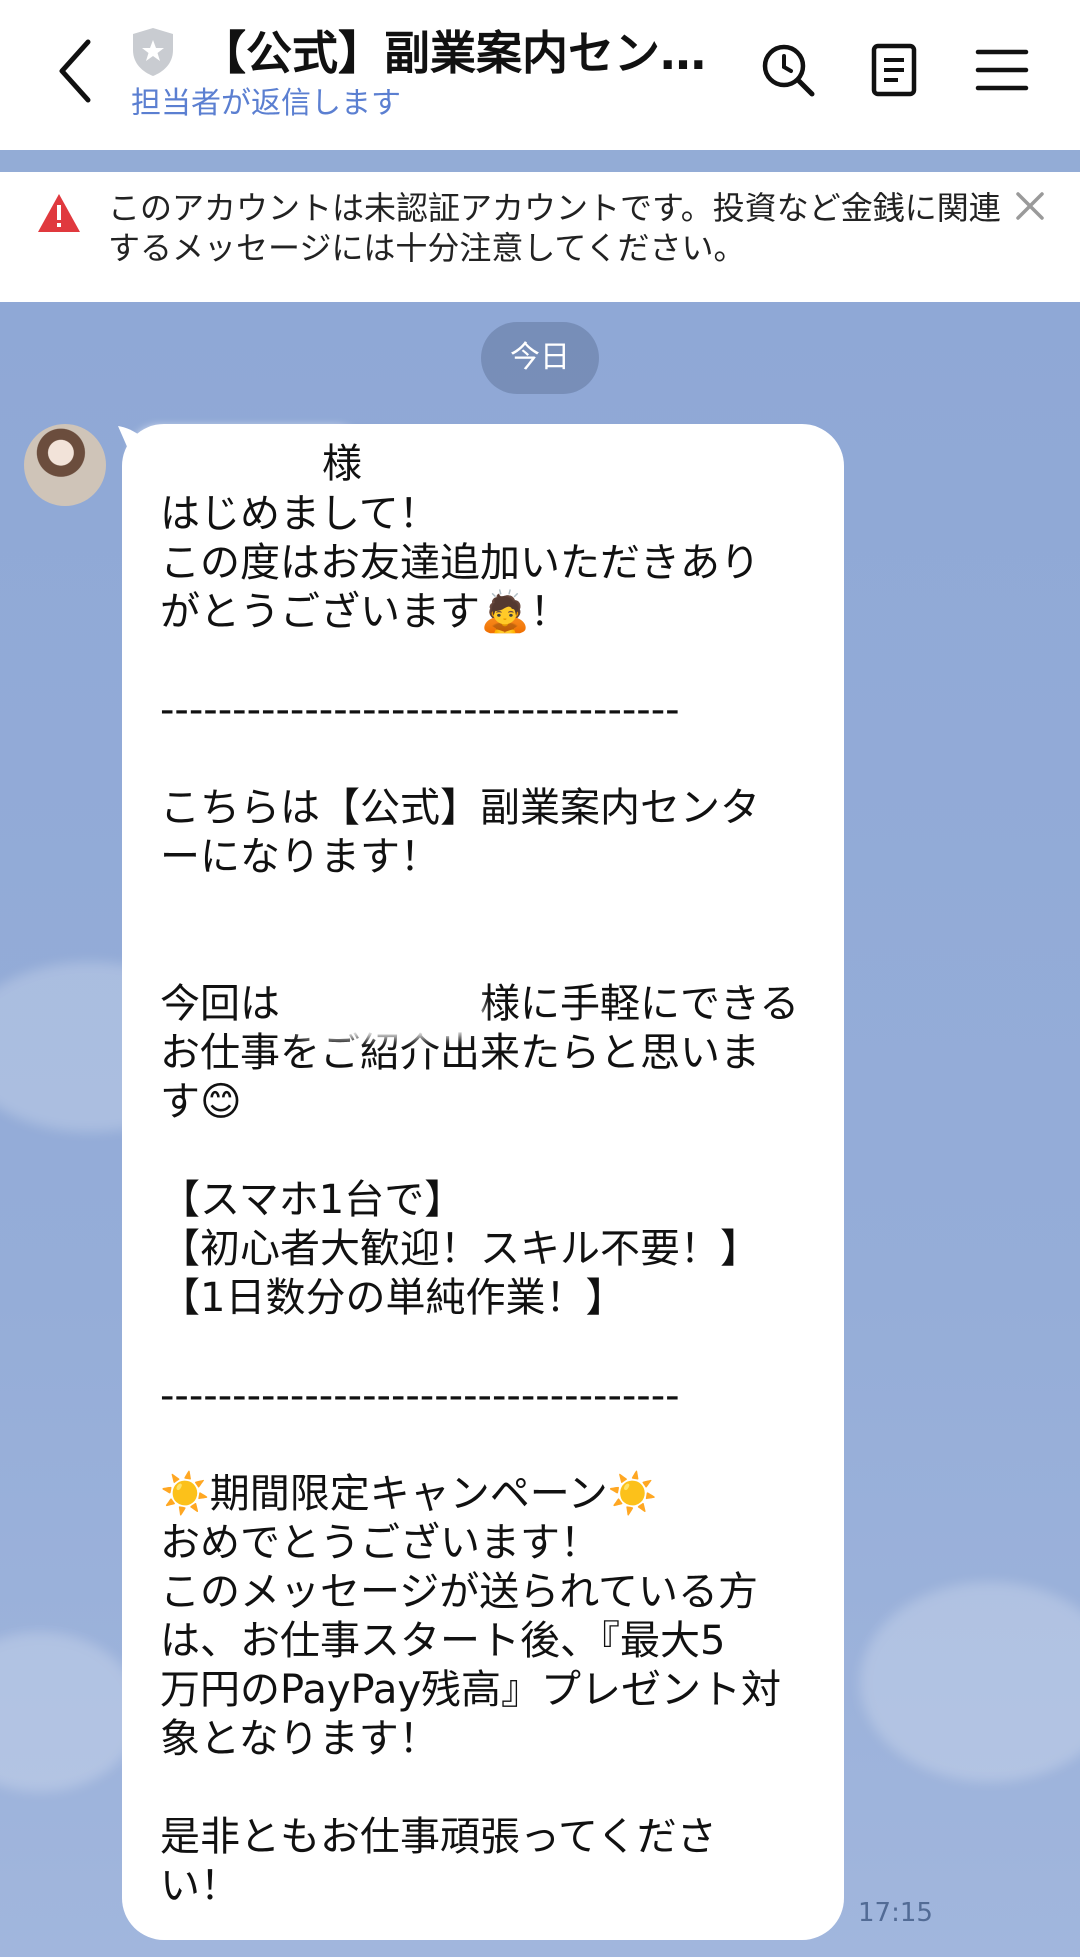 The width and height of the screenshot is (1080, 1957). Describe the element at coordinates (384, 1008) in the screenshot. I see `redacted-name` at that location.